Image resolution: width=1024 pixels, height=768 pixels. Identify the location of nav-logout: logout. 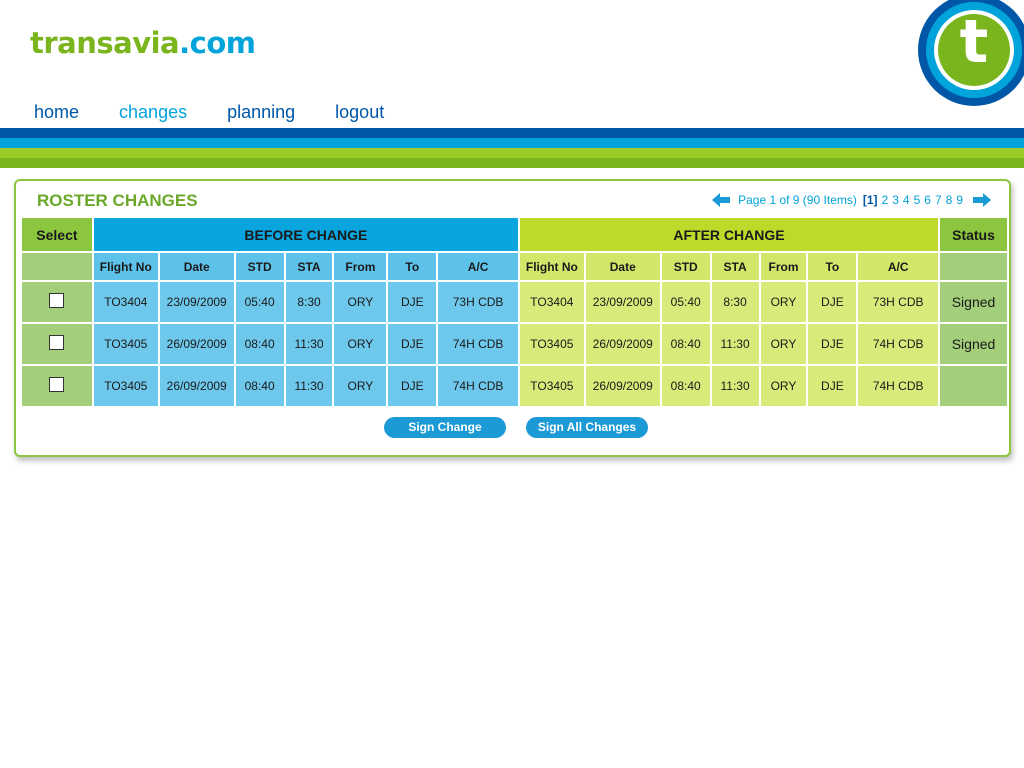
(359, 112).